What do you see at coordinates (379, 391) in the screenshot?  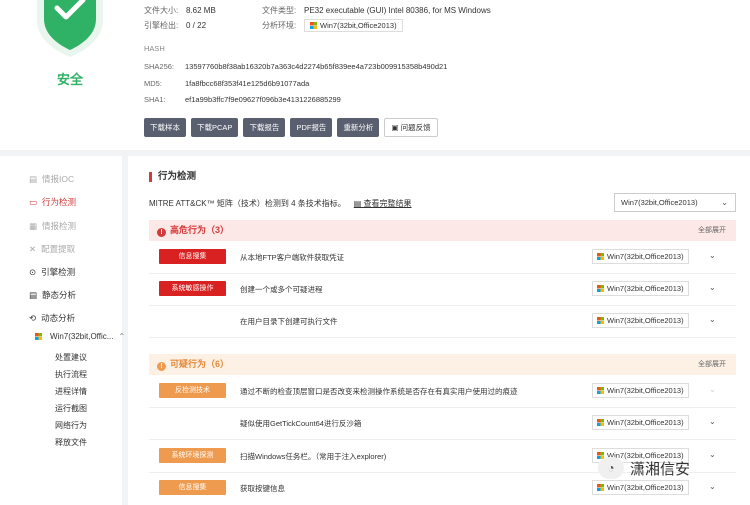 I see `behavior-desc: 通过不断的检查顶层窗口是否改变来检测操作系统是否存在有真实用户使用过的痕迹` at bounding box center [379, 391].